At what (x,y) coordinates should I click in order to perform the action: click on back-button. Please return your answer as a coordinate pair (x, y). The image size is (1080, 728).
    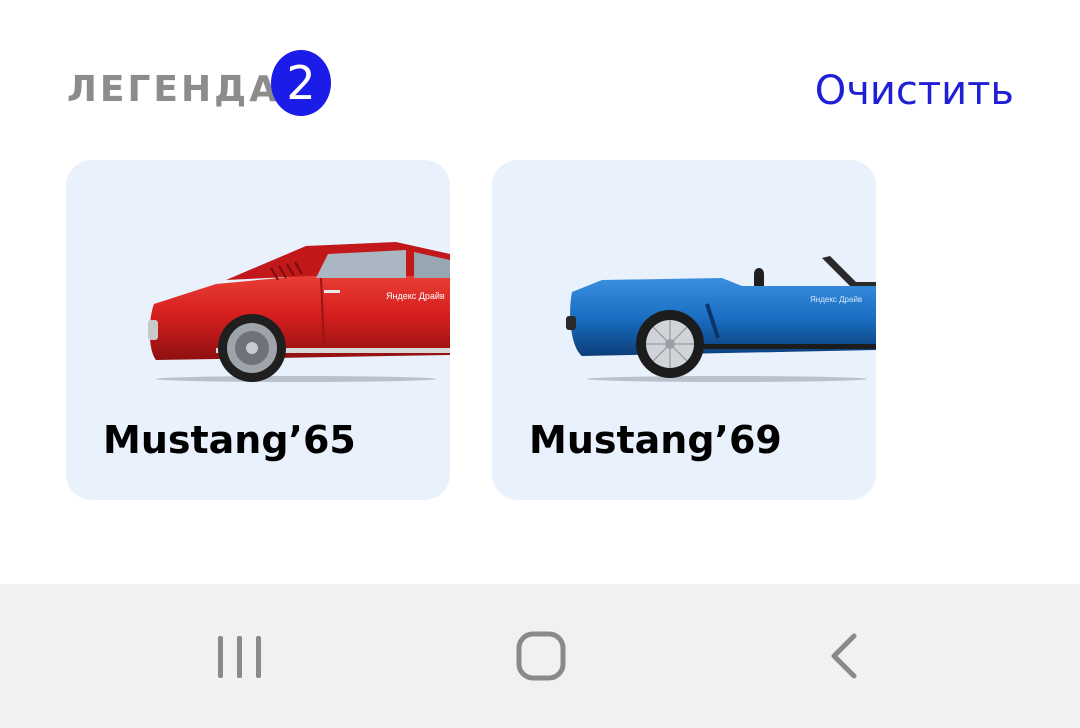
    Looking at the image, I should click on (844, 656).